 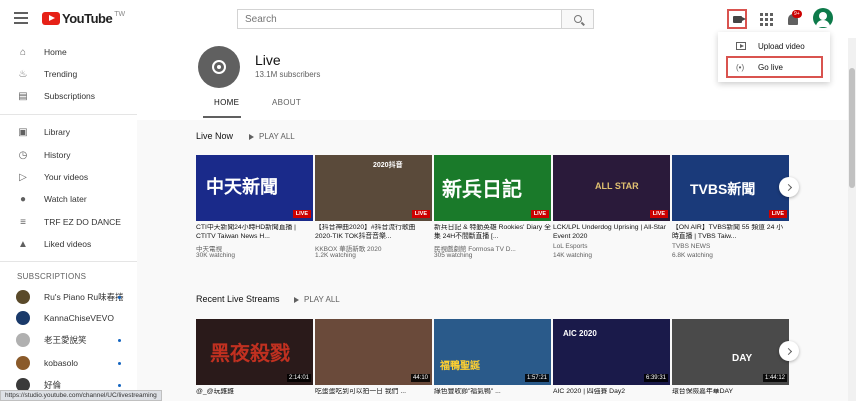 I want to click on subscription-item: KannaChiseVEVO, so click(x=68, y=318).